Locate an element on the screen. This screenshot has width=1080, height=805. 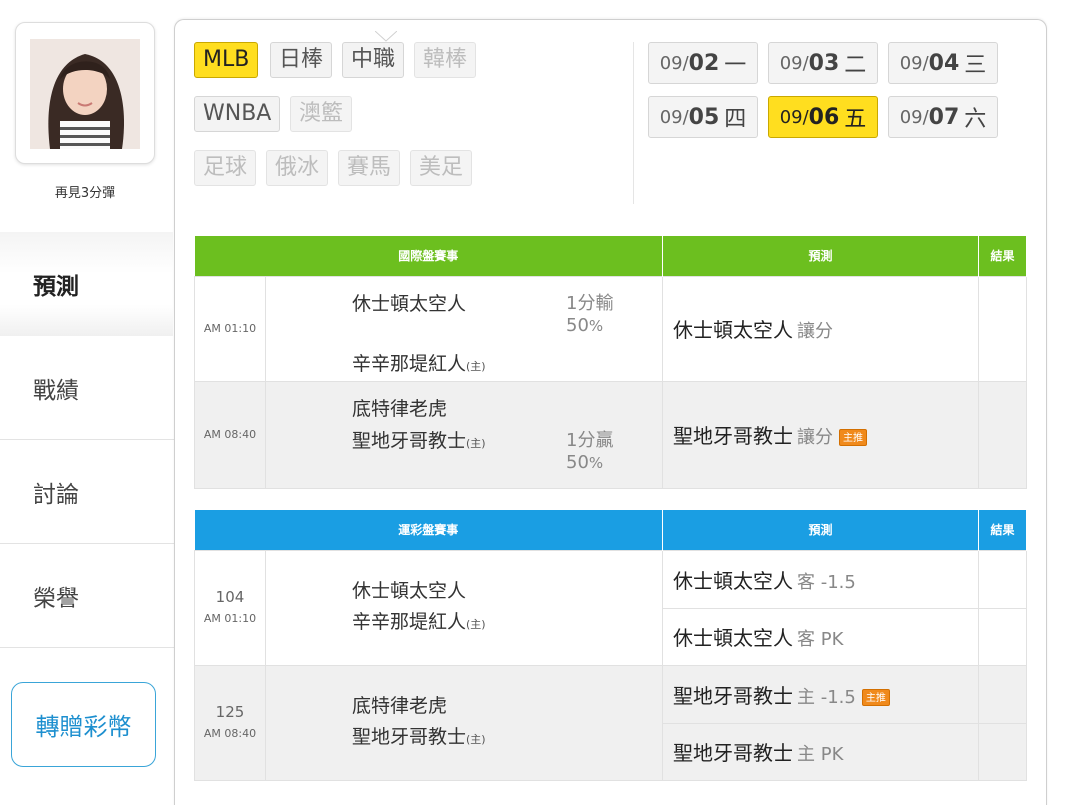
date-weekday: 二 is located at coordinates (855, 65).